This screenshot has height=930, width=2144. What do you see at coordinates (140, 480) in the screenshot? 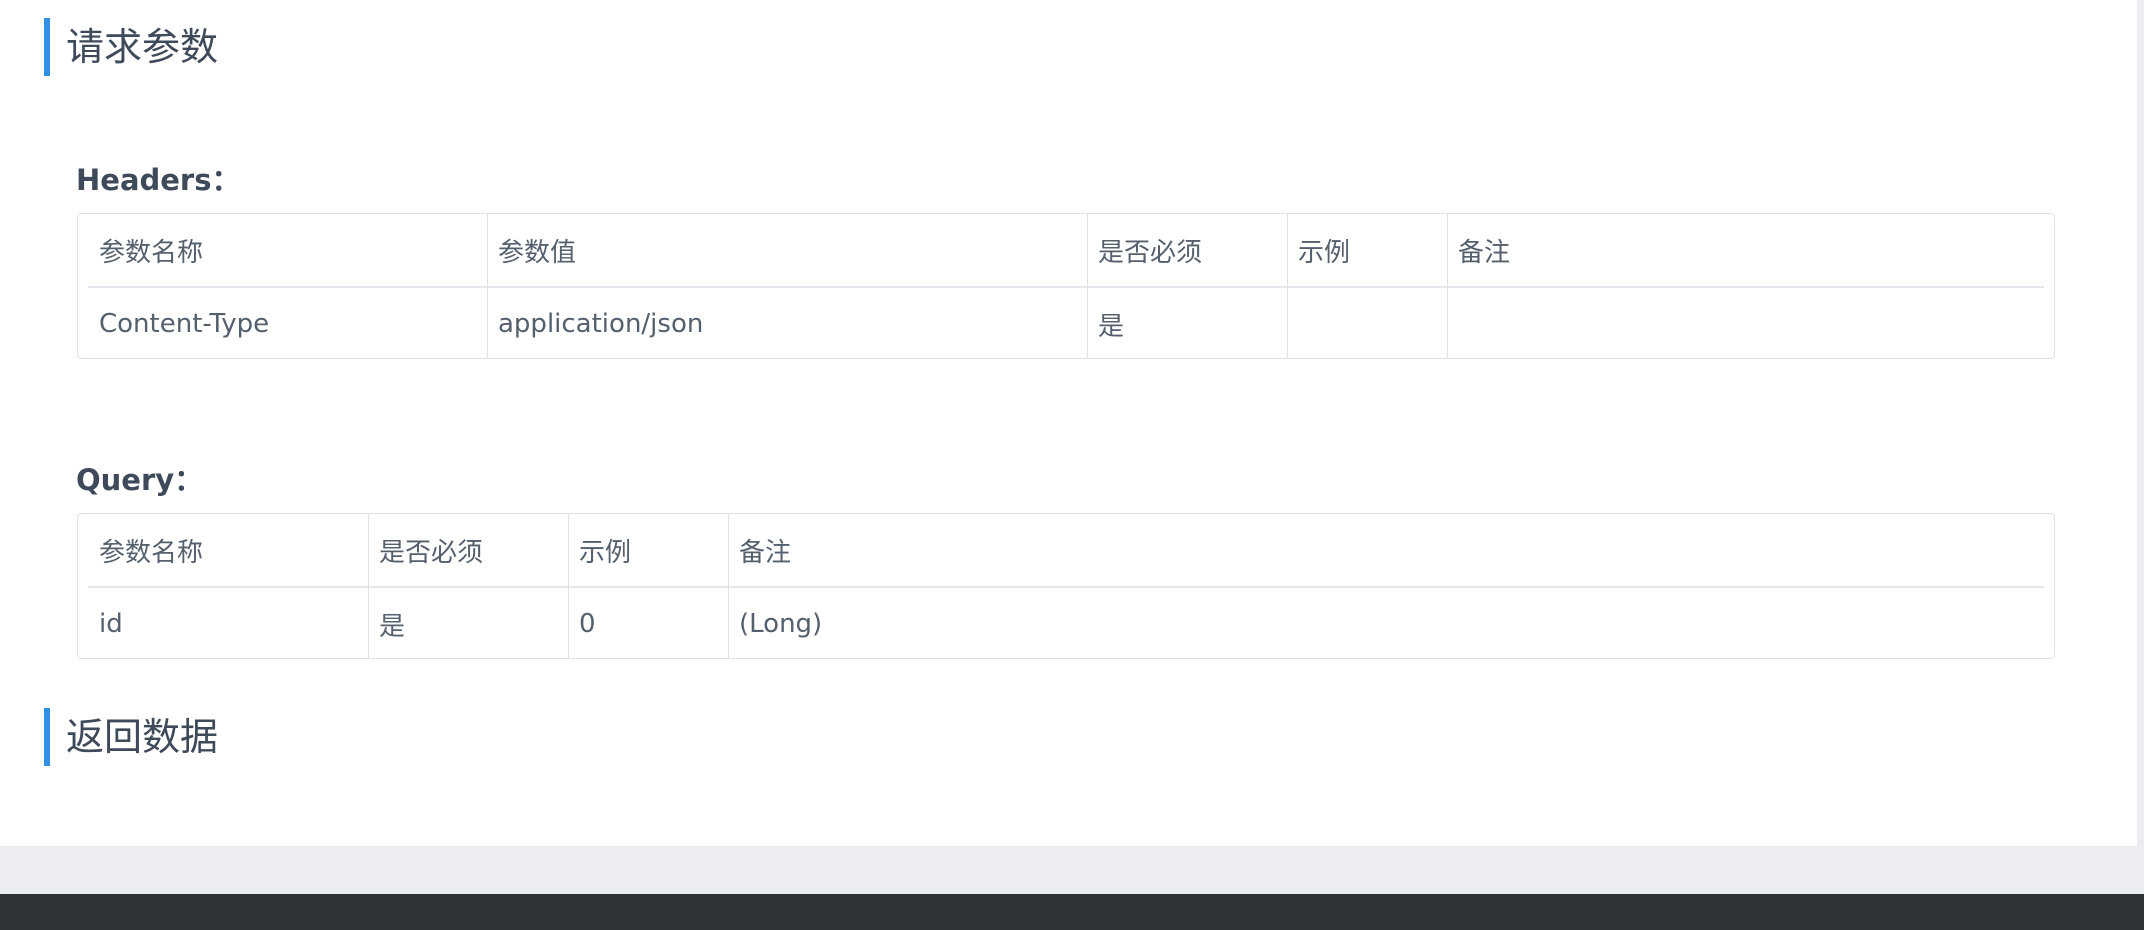
I see `query-label: Query：` at bounding box center [140, 480].